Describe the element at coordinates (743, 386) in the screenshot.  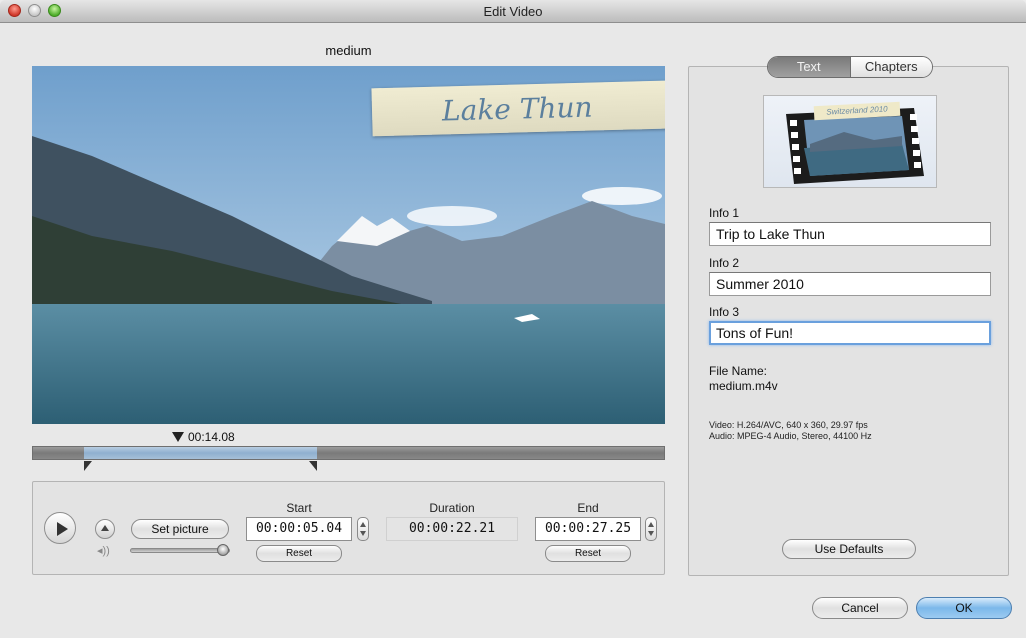
I see `file-name-value: medium.m4v` at that location.